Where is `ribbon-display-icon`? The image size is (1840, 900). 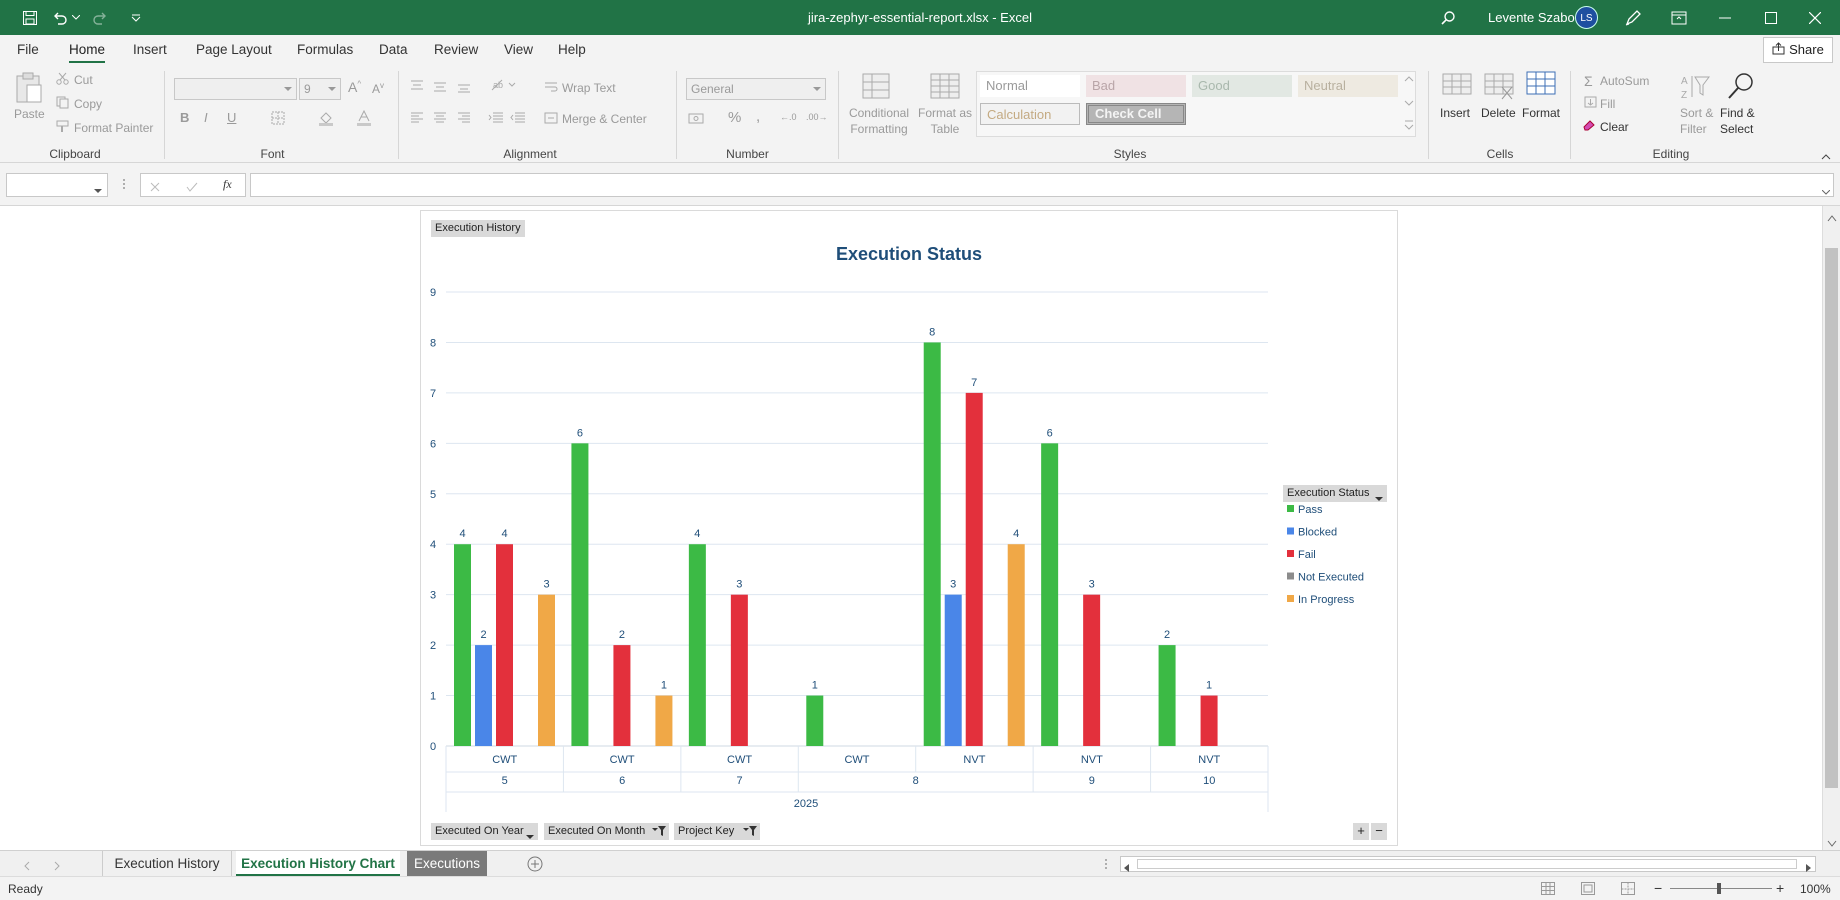 ribbon-display-icon is located at coordinates (1679, 17).